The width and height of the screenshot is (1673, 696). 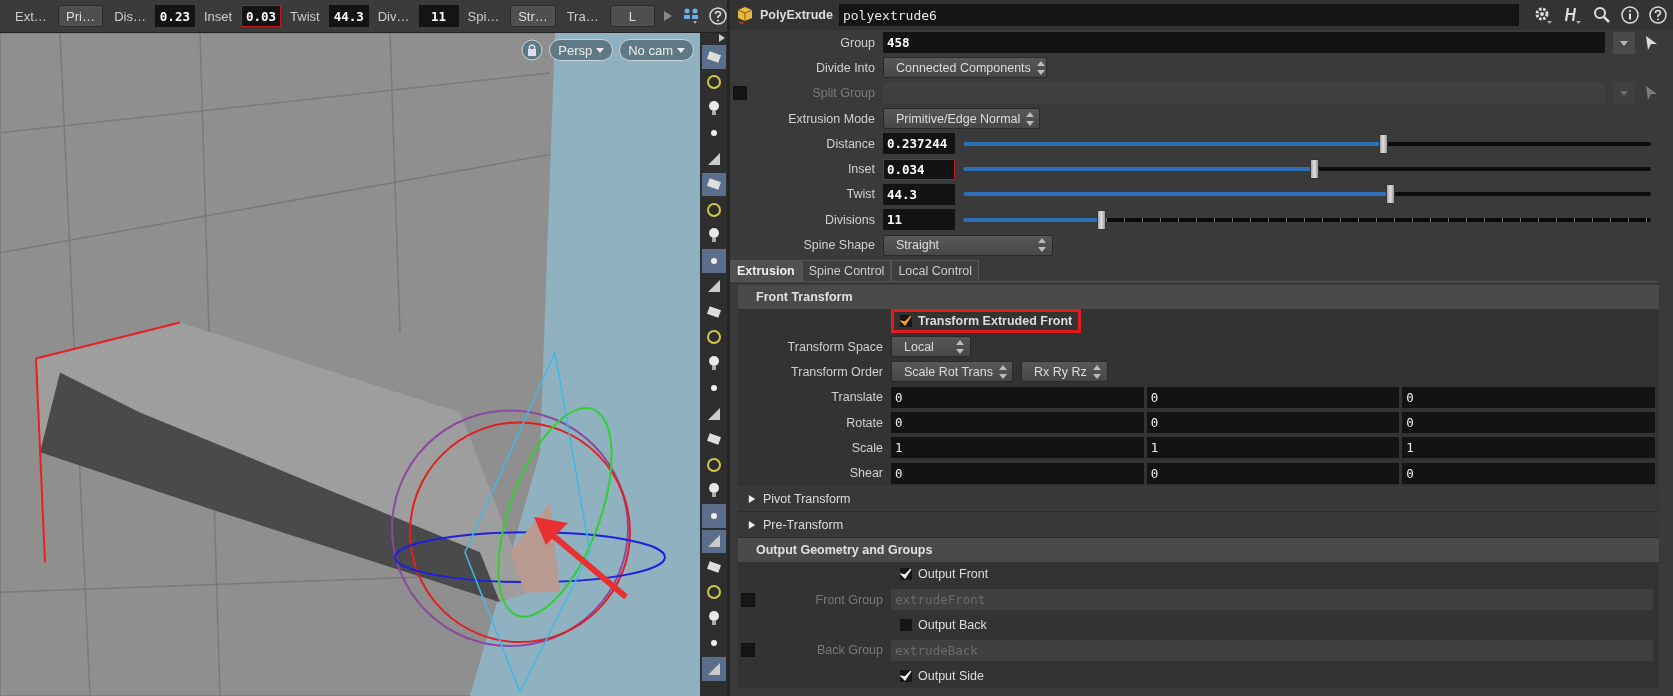 I want to click on checkbox: Output Side, so click(x=942, y=675).